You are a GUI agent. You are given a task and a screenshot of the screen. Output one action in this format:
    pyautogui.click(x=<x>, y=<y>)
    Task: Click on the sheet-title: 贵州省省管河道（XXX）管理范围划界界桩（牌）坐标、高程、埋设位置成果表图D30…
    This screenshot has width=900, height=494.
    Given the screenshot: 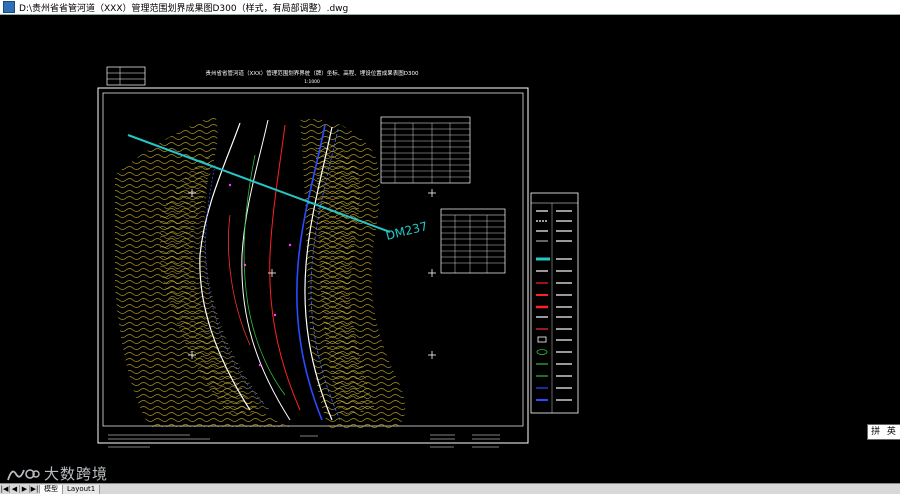 What is the action you would take?
    pyautogui.click(x=312, y=73)
    